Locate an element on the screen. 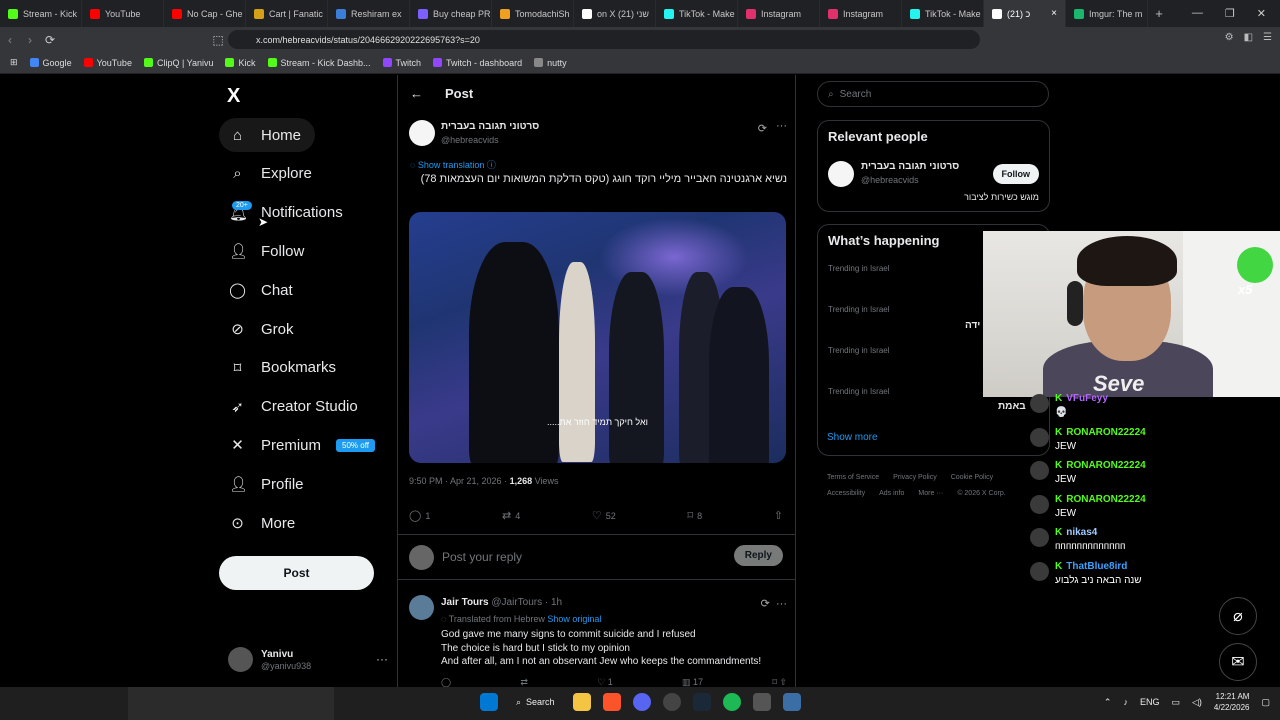 The width and height of the screenshot is (1280, 720). bookmark-item: Twitch is located at coordinates (401, 62).